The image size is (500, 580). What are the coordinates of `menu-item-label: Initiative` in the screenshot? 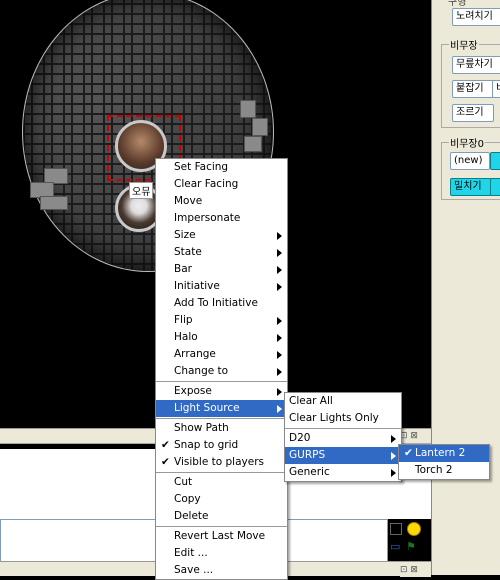 It's located at (197, 286).